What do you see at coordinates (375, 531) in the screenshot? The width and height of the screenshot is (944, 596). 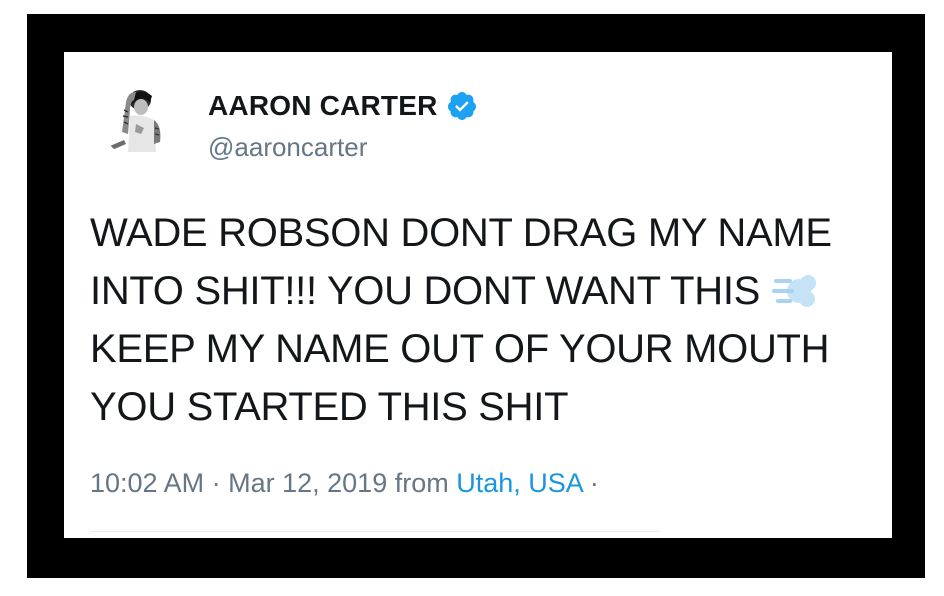 I see `divider` at bounding box center [375, 531].